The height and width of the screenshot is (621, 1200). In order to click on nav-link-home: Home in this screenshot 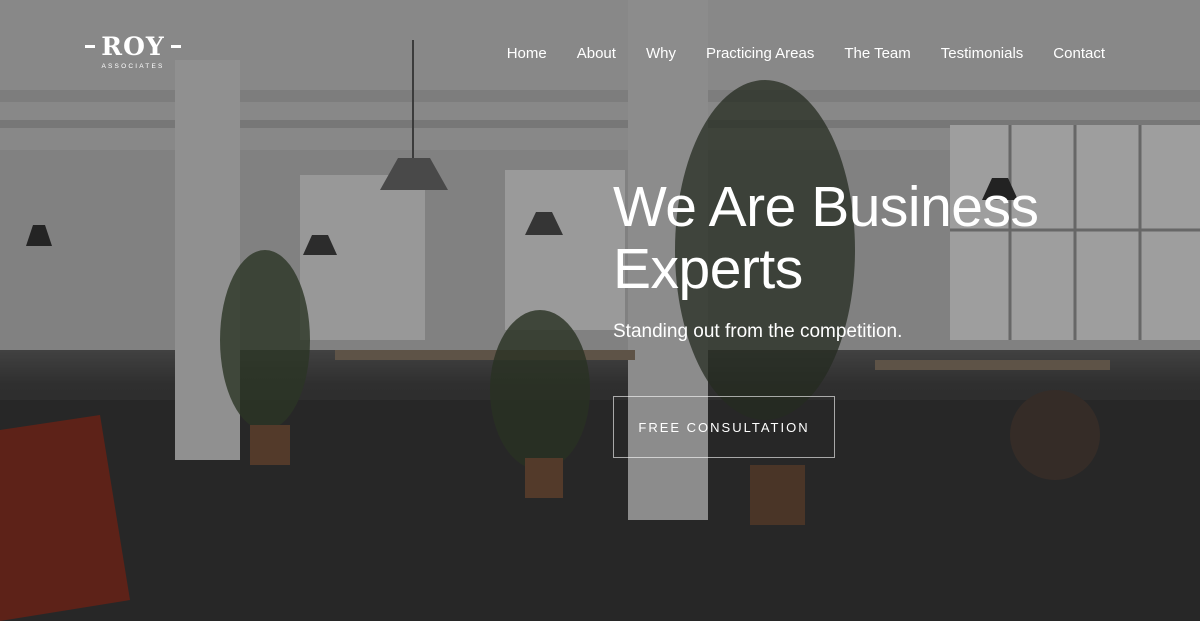, I will do `click(527, 54)`.